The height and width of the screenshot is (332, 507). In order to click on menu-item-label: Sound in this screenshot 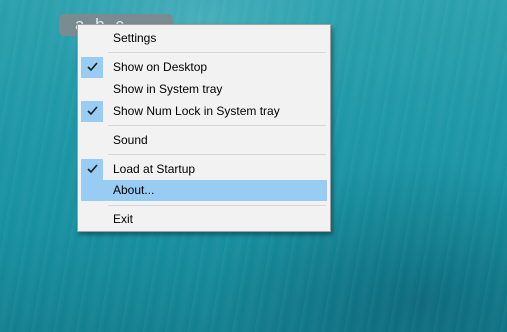, I will do `click(130, 140)`.